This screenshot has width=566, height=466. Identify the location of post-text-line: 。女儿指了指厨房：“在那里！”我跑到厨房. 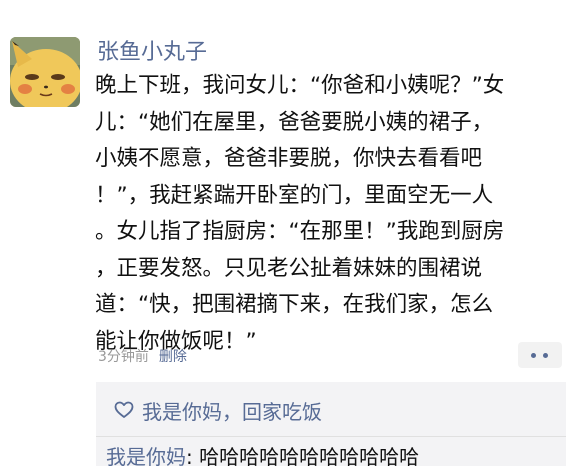
(300, 231).